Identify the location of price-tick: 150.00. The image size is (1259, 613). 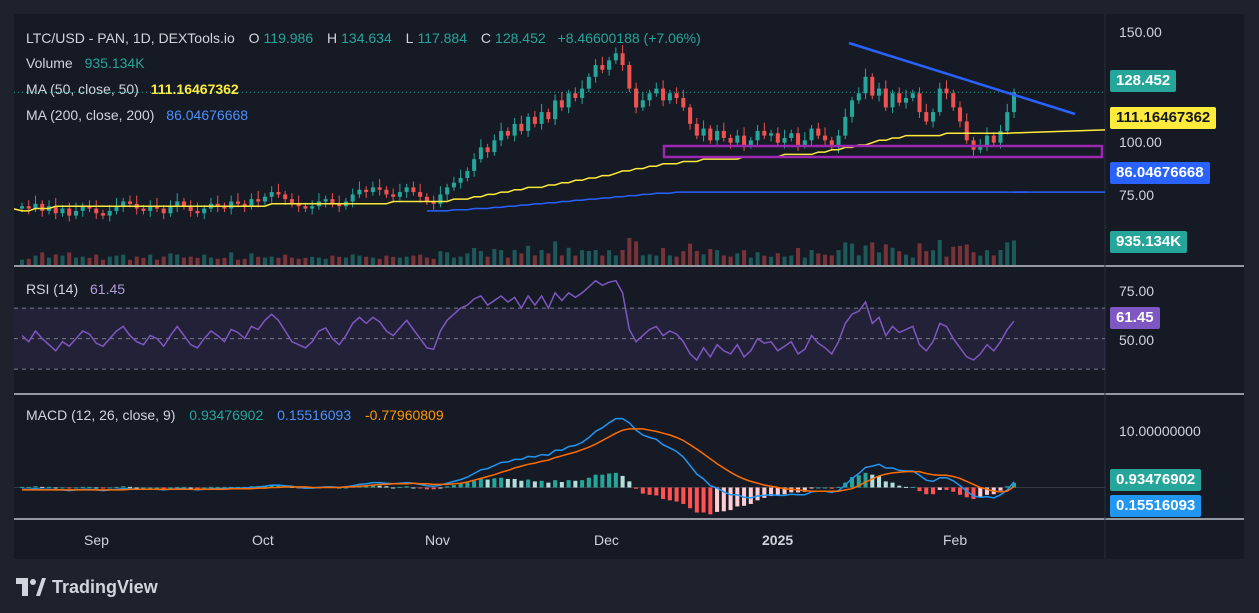
(1140, 32).